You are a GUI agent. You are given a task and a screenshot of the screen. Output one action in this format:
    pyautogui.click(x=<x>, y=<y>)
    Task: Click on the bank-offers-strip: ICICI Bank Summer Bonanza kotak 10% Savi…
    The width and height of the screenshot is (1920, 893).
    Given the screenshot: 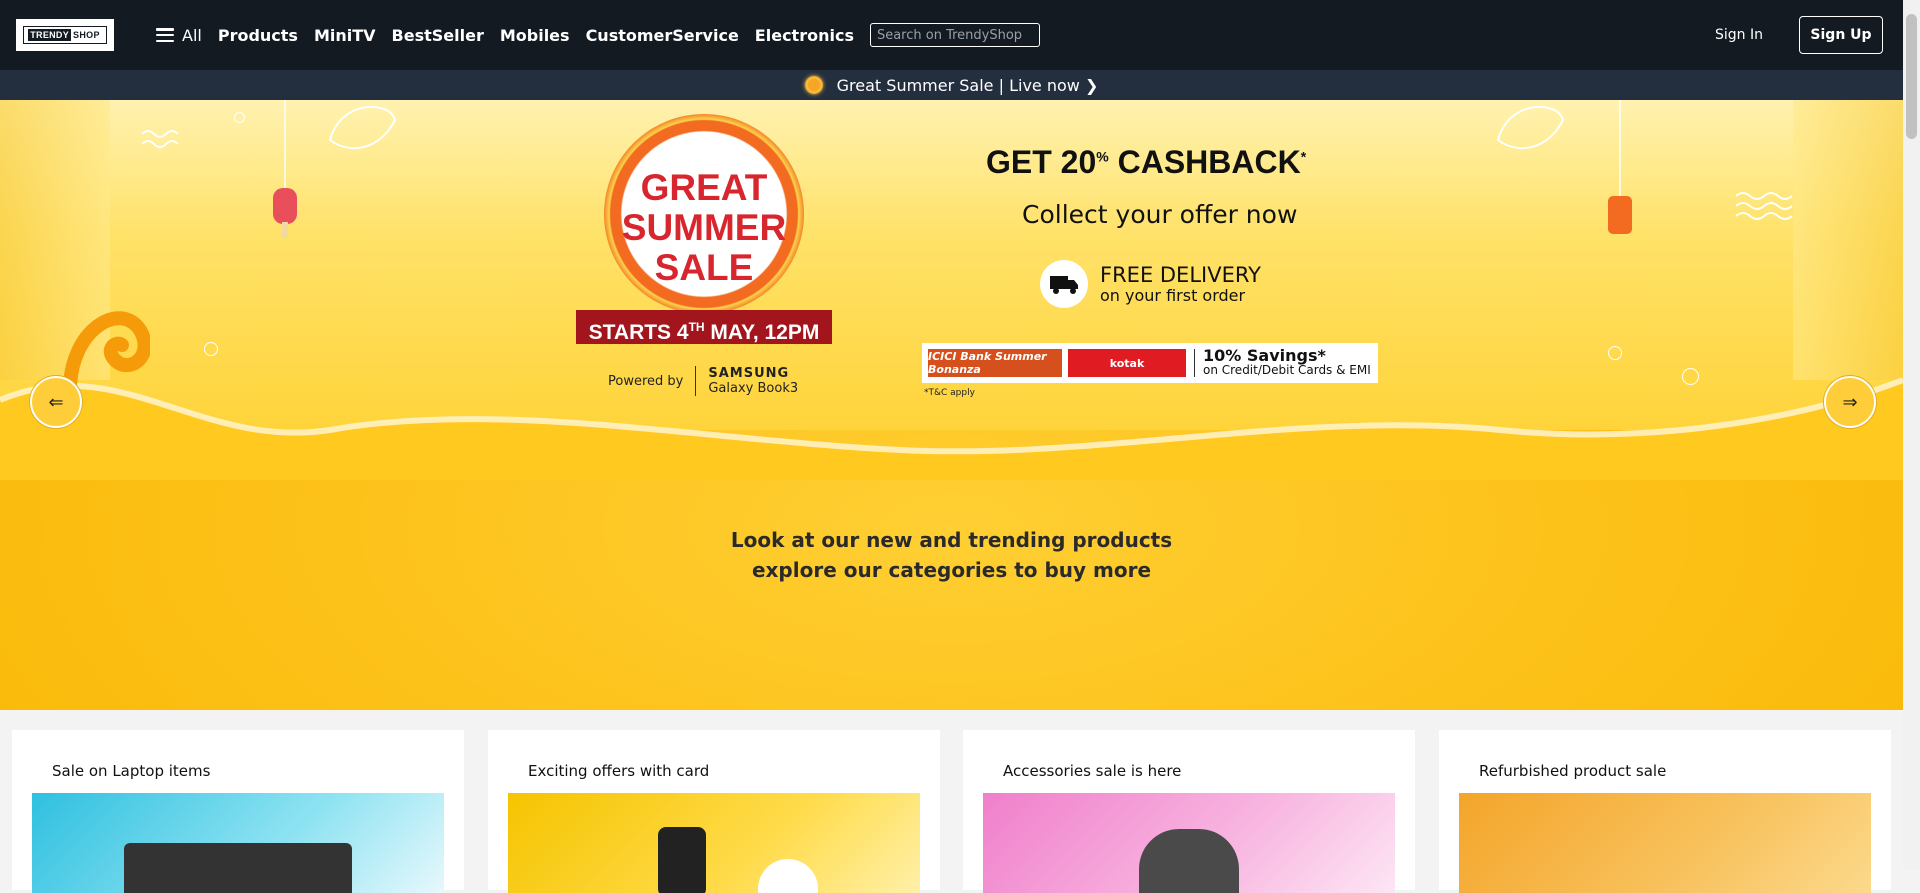 What is the action you would take?
    pyautogui.click(x=1150, y=363)
    